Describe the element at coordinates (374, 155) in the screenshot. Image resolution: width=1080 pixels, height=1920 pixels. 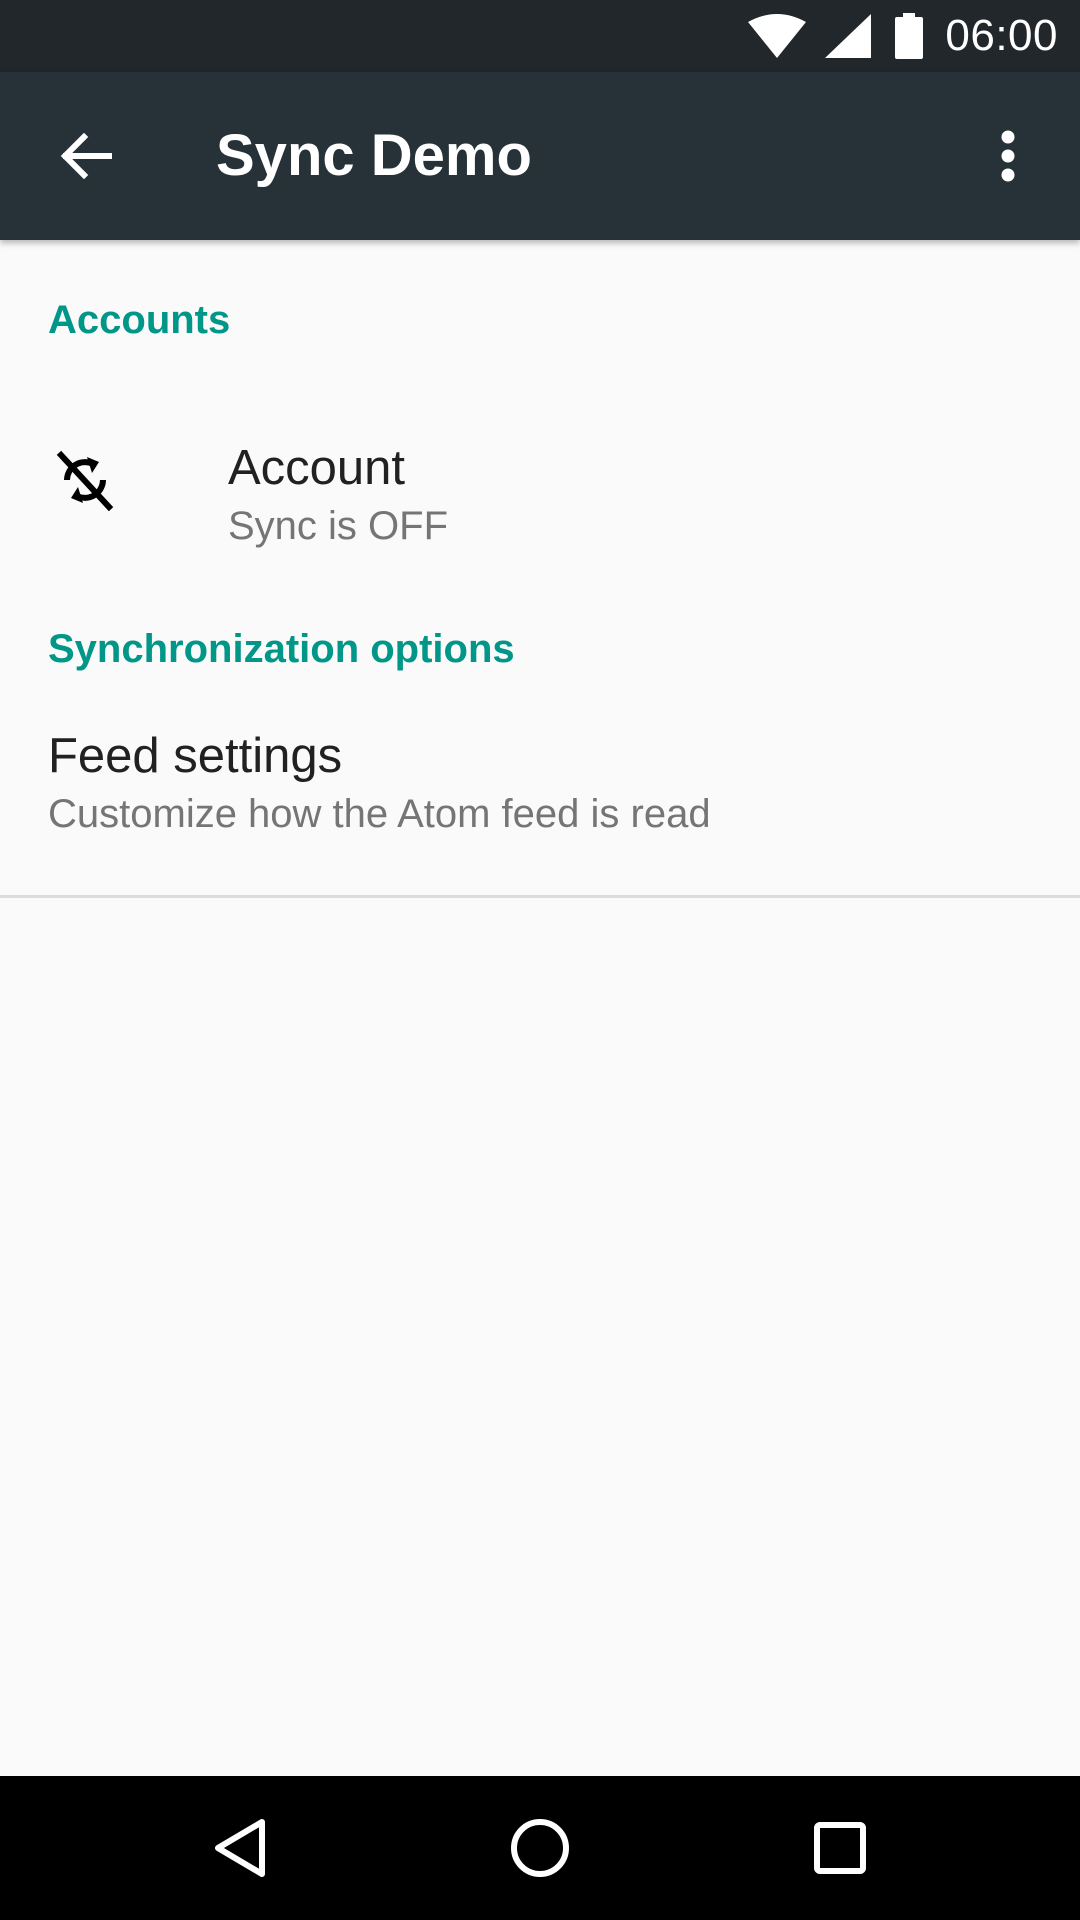
I see `app-title: Sync Demo` at that location.